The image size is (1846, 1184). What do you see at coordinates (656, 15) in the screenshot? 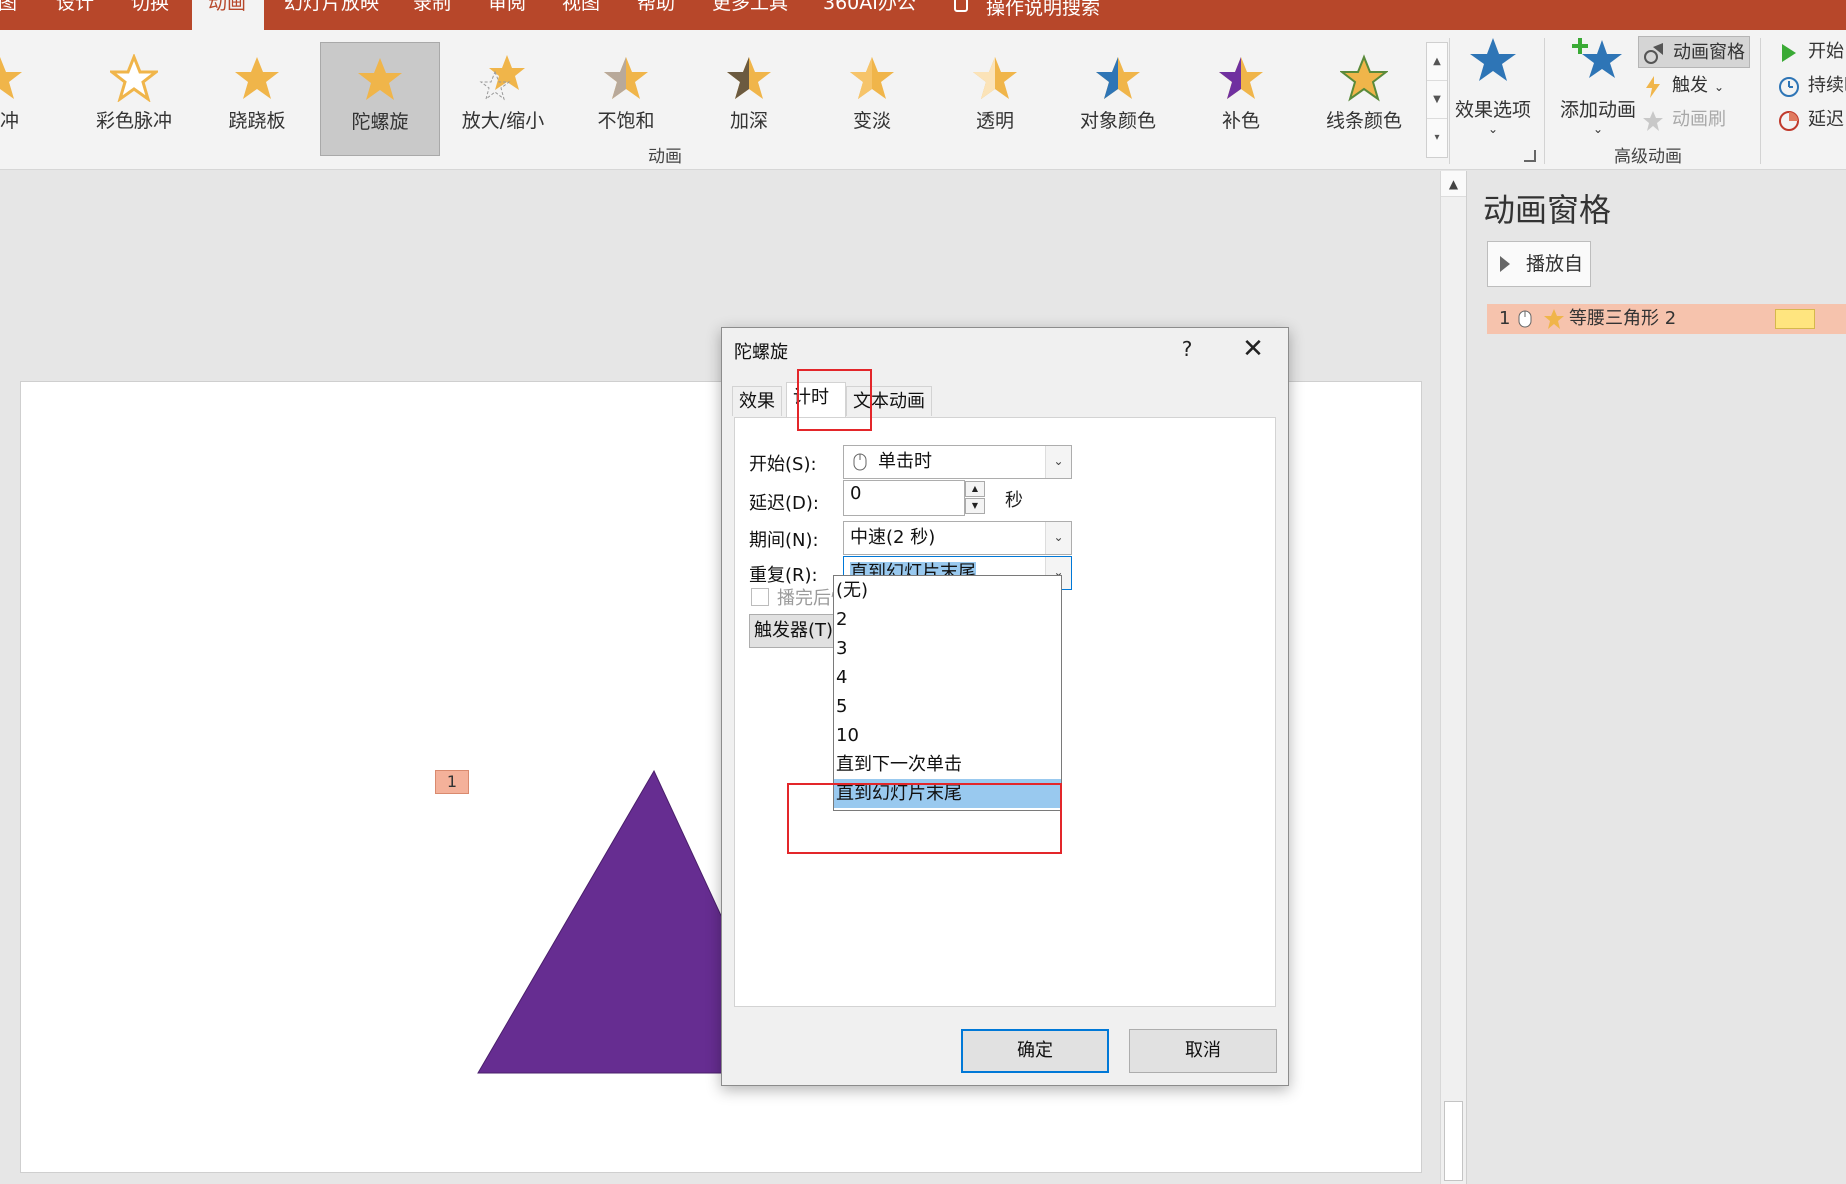
I see `tab-help: 帮助` at bounding box center [656, 15].